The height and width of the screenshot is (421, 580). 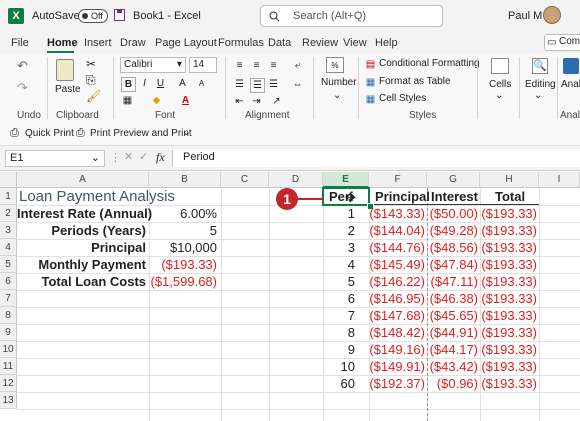 I want to click on cells-icon, so click(x=500, y=66).